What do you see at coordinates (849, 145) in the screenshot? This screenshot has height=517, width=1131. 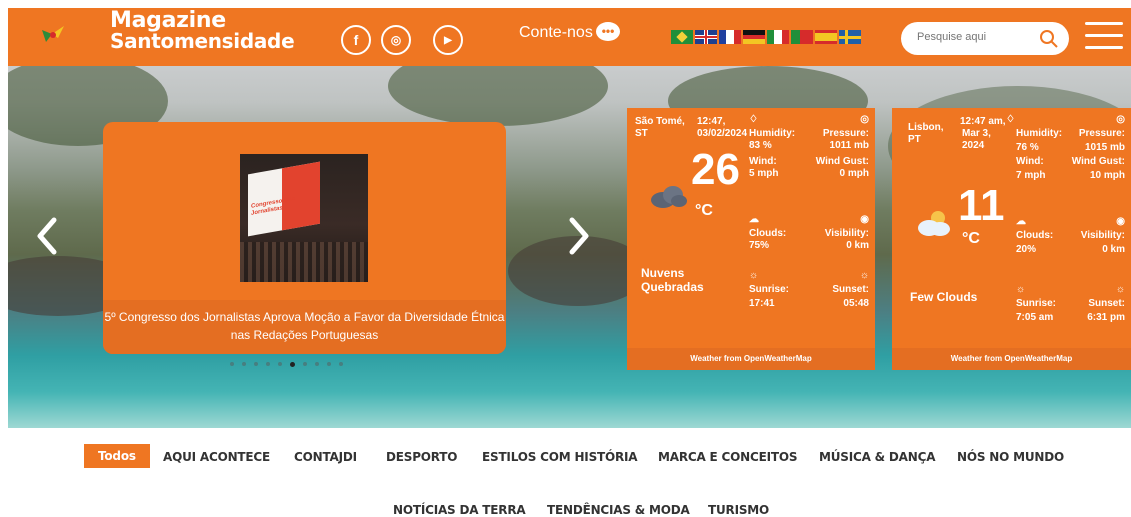 I see `pressure-value: 1011 mb` at bounding box center [849, 145].